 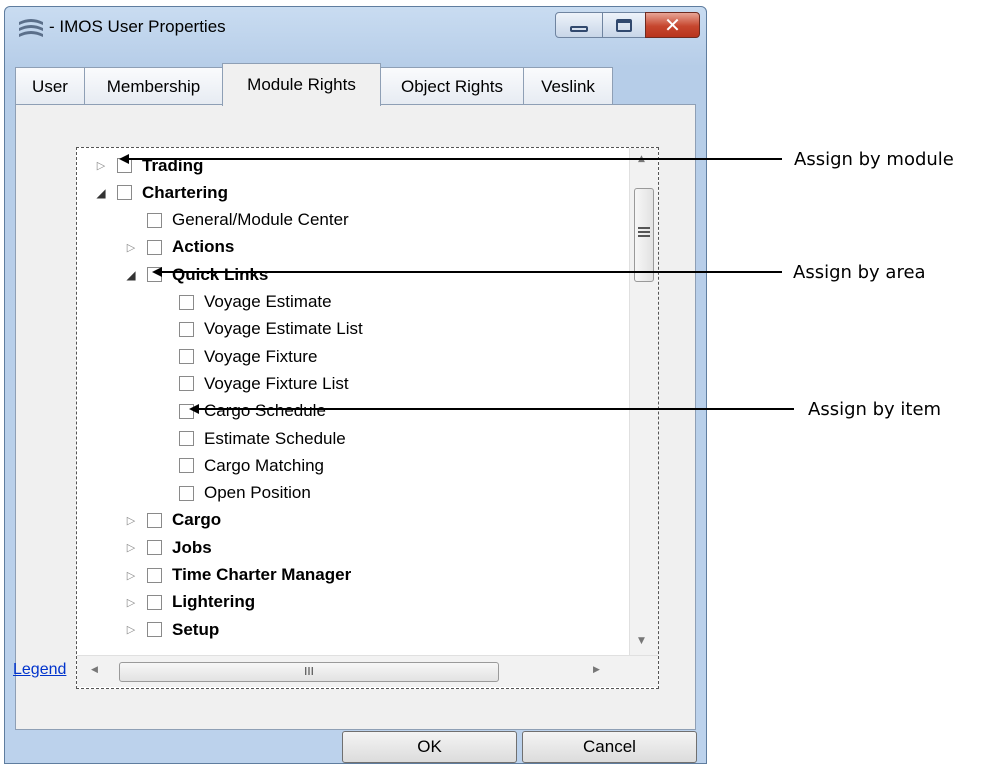 I want to click on scroll-right-icon: ▶, so click(x=596, y=670).